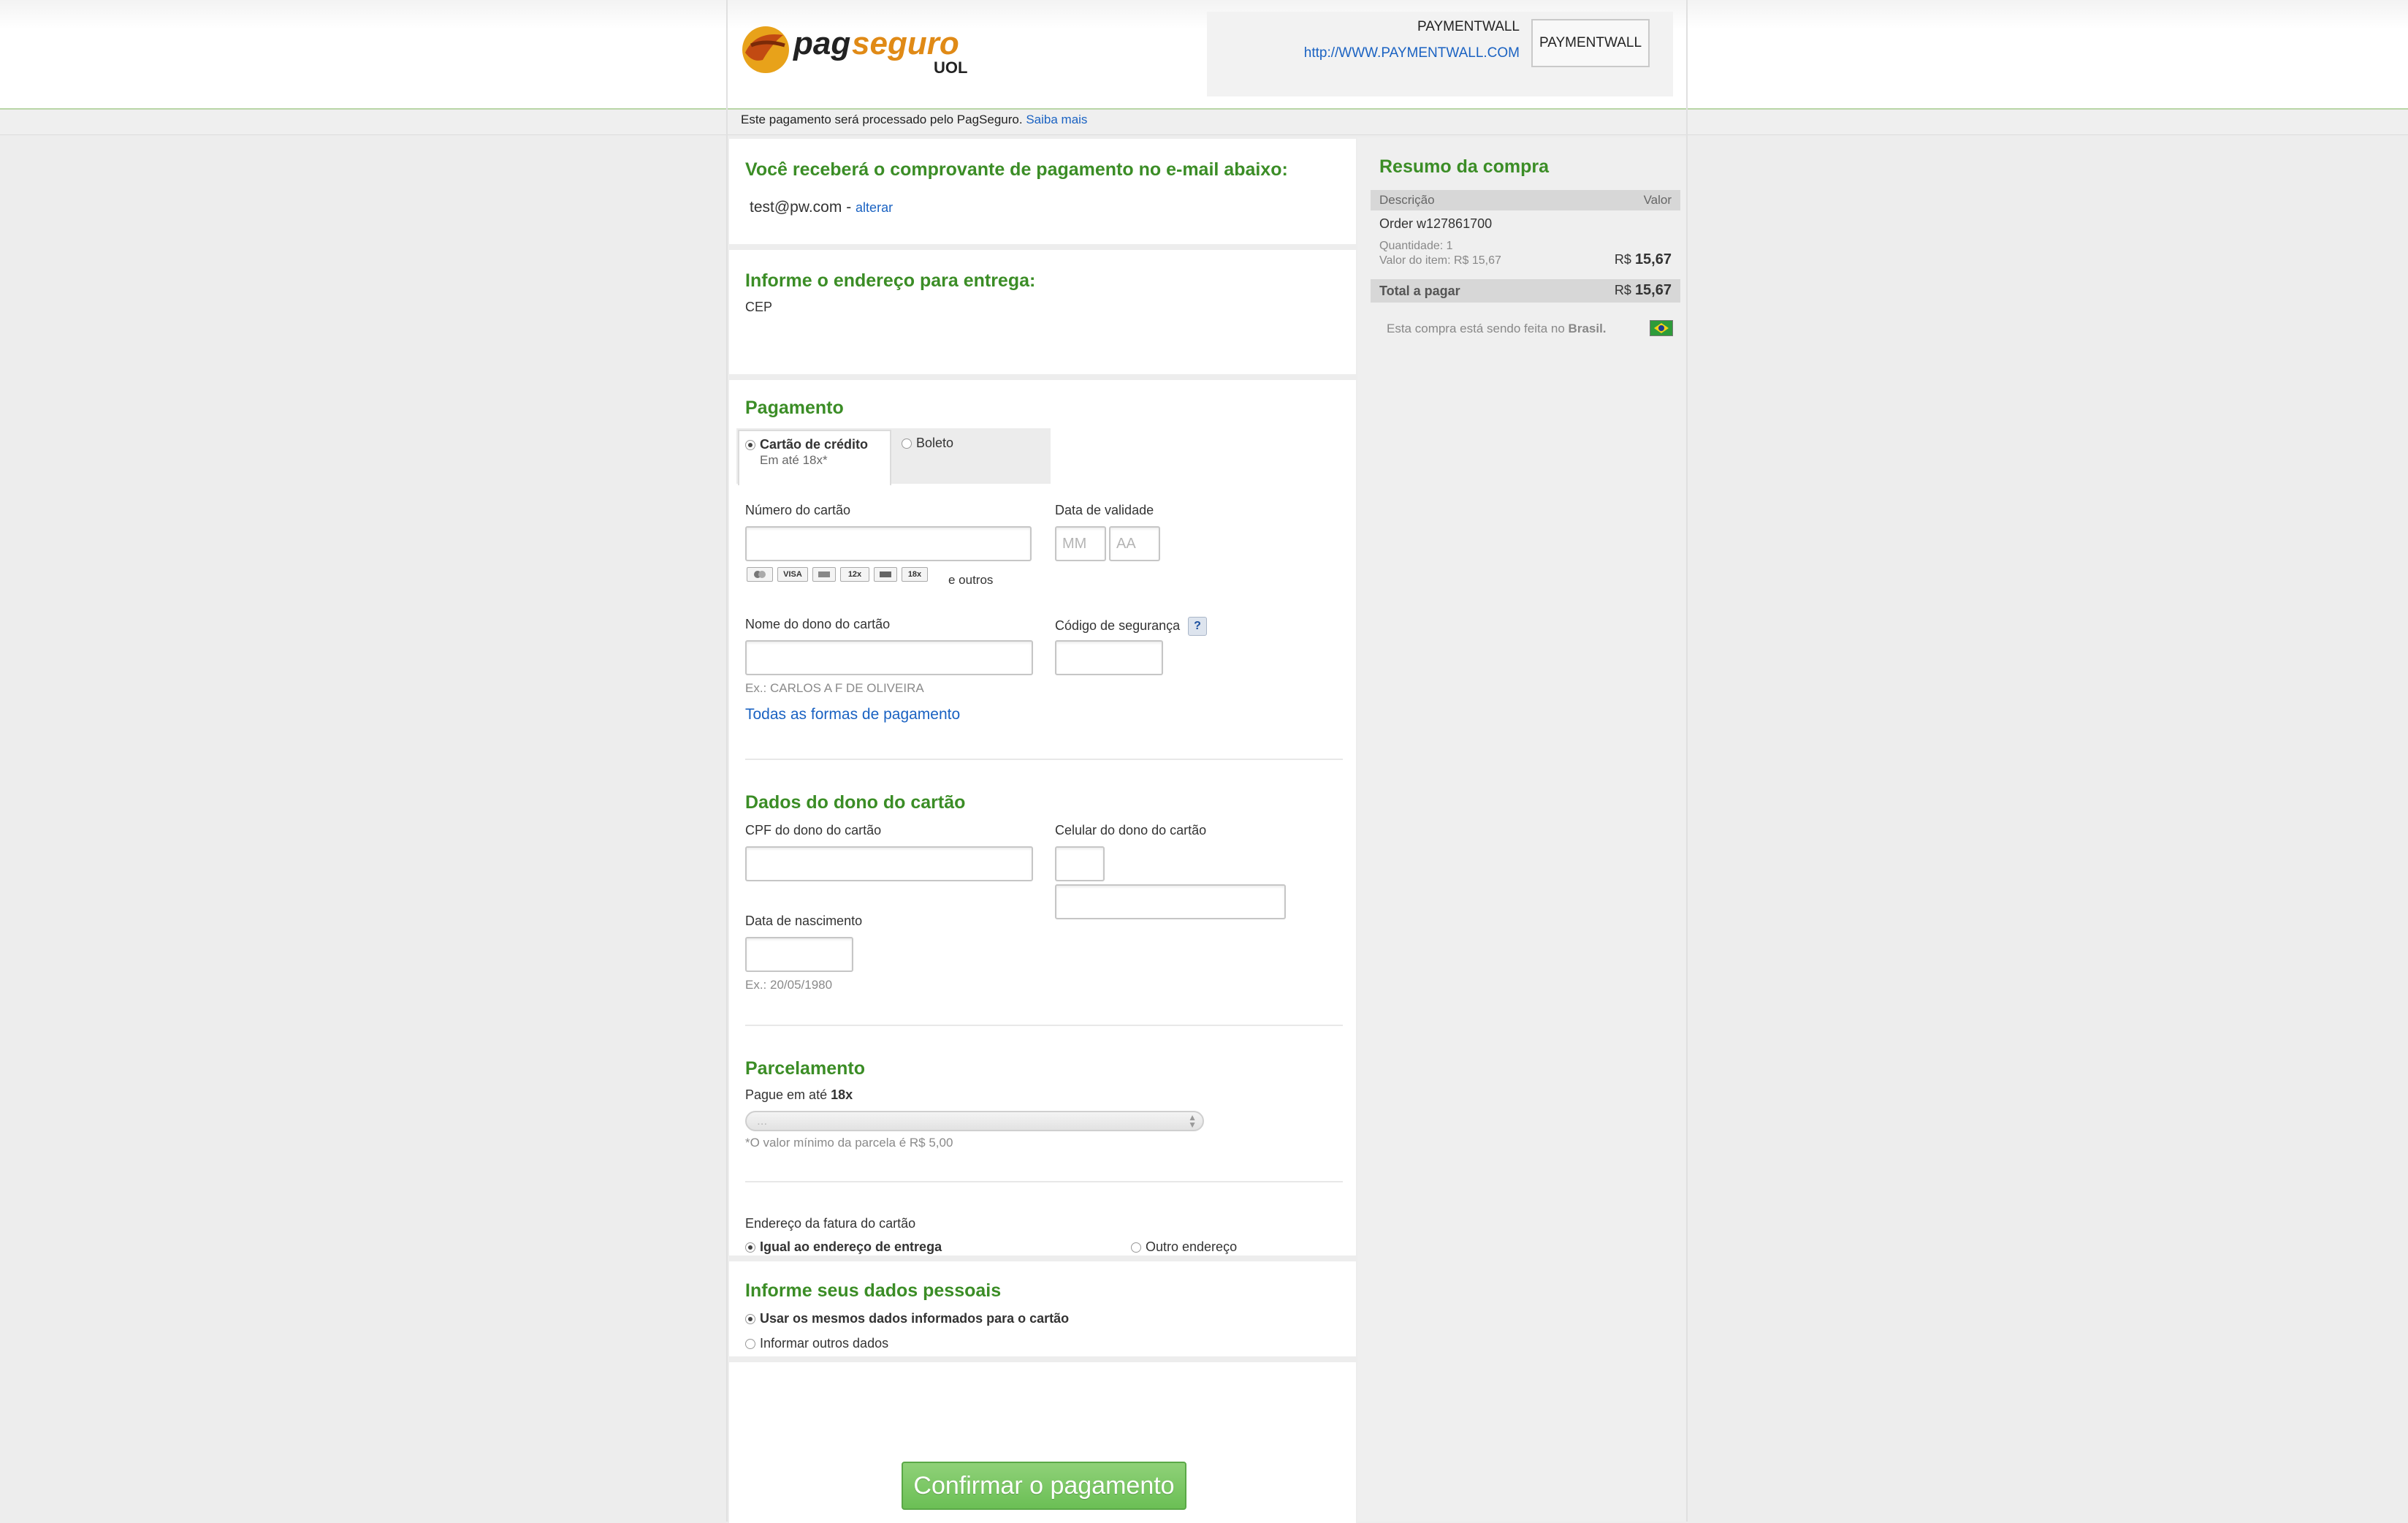 The width and height of the screenshot is (2408, 1523). I want to click on summary-total-currency: R$, so click(1623, 290).